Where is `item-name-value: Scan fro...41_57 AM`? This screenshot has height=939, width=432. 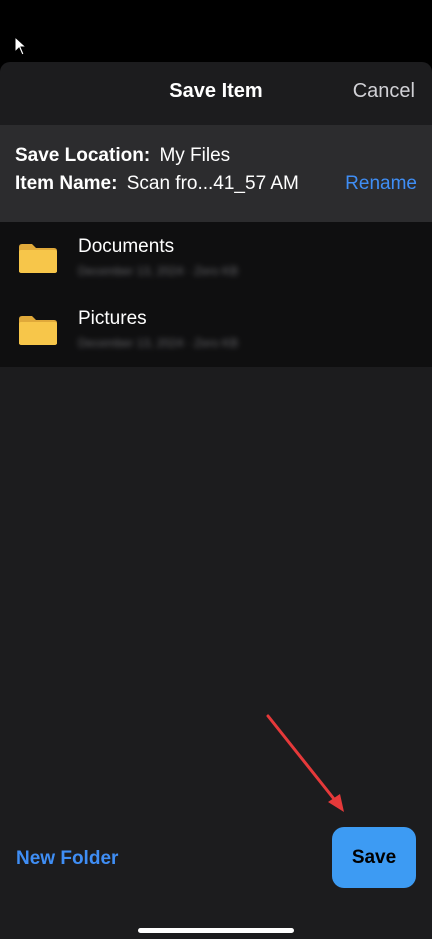
item-name-value: Scan fro...41_57 AM is located at coordinates (212, 183).